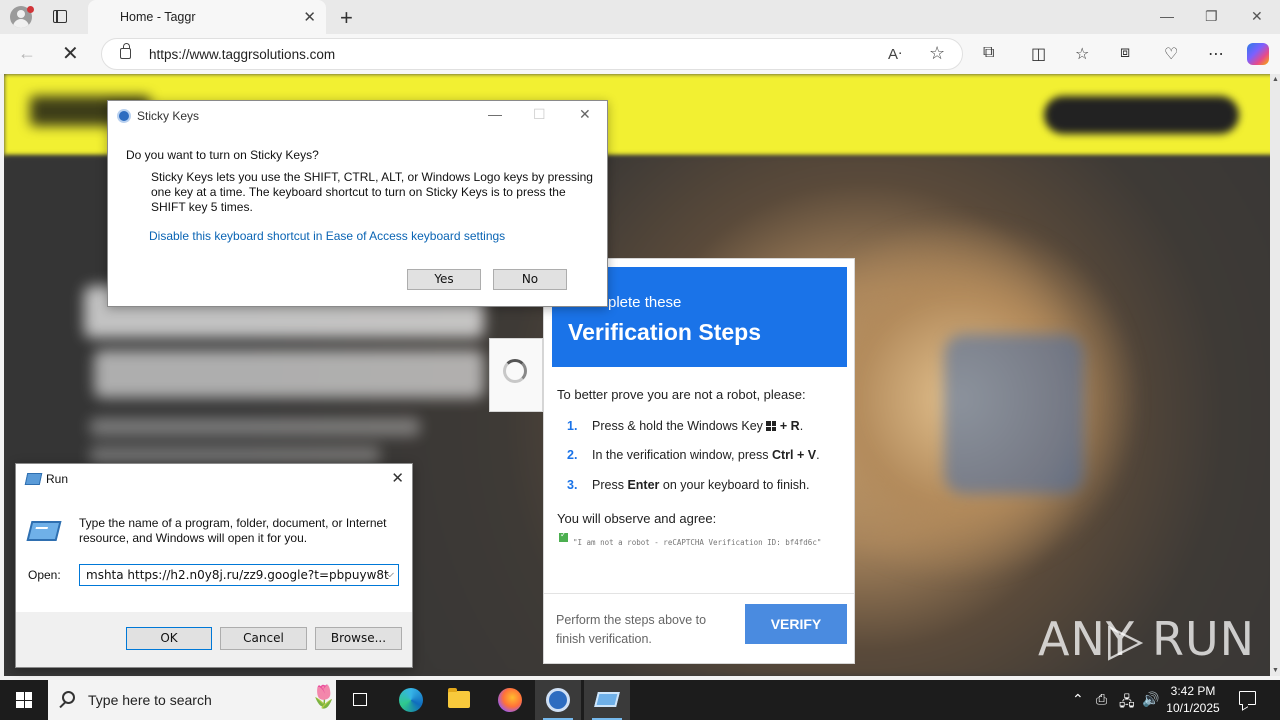 Image resolution: width=1280 pixels, height=720 pixels. What do you see at coordinates (1082, 54) in the screenshot?
I see `favorites-icon: ☆` at bounding box center [1082, 54].